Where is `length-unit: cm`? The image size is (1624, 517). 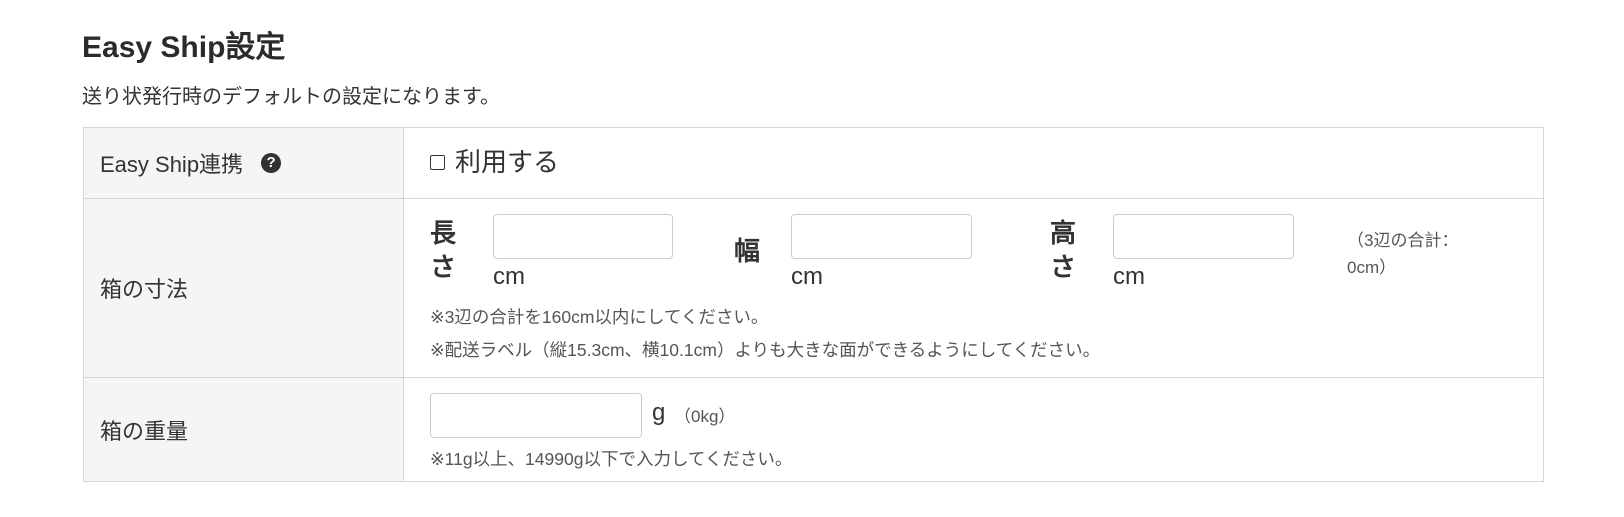 length-unit: cm is located at coordinates (509, 276).